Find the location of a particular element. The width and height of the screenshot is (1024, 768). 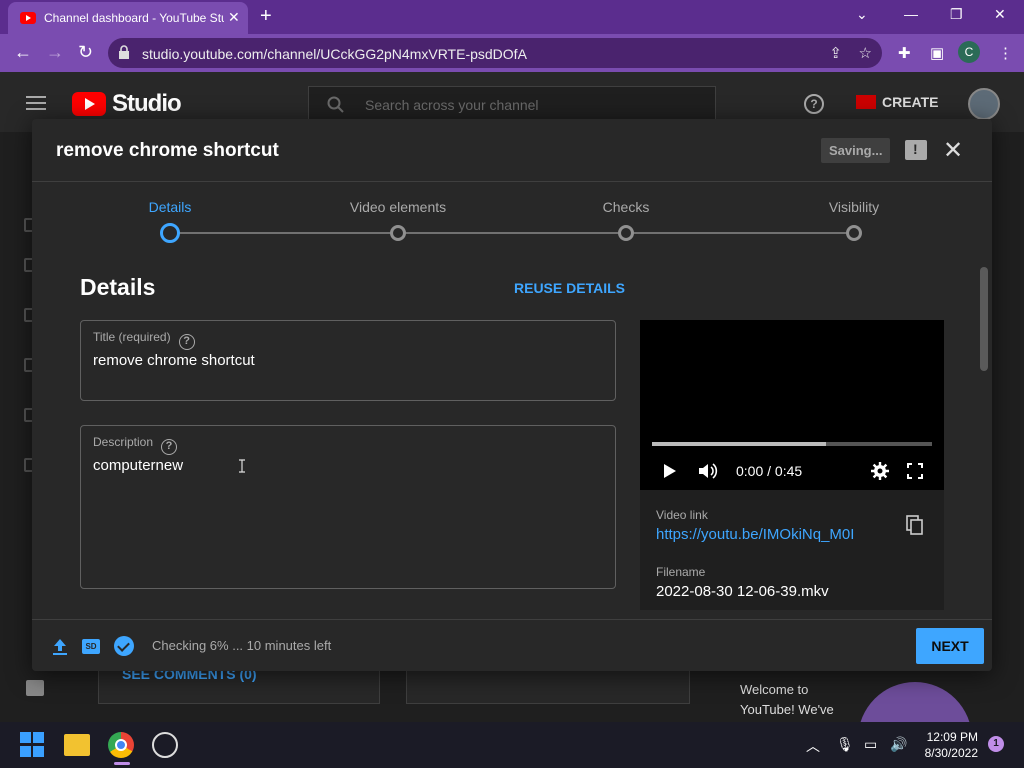

checks-status-icon is located at coordinates (124, 646).